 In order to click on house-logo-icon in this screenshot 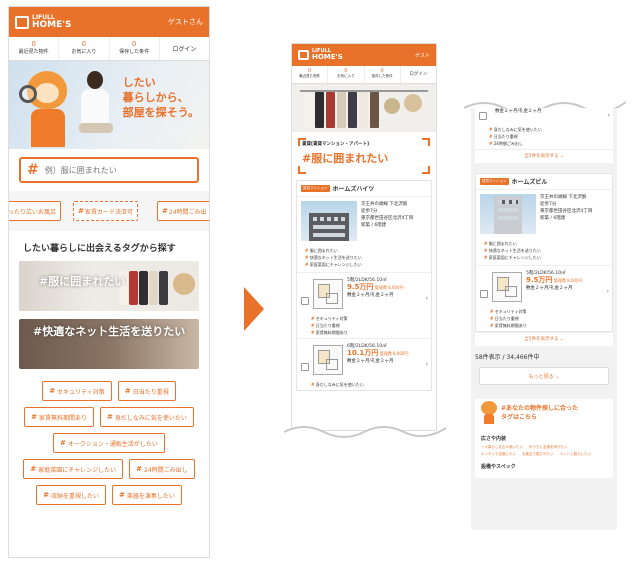, I will do `click(303, 55)`.